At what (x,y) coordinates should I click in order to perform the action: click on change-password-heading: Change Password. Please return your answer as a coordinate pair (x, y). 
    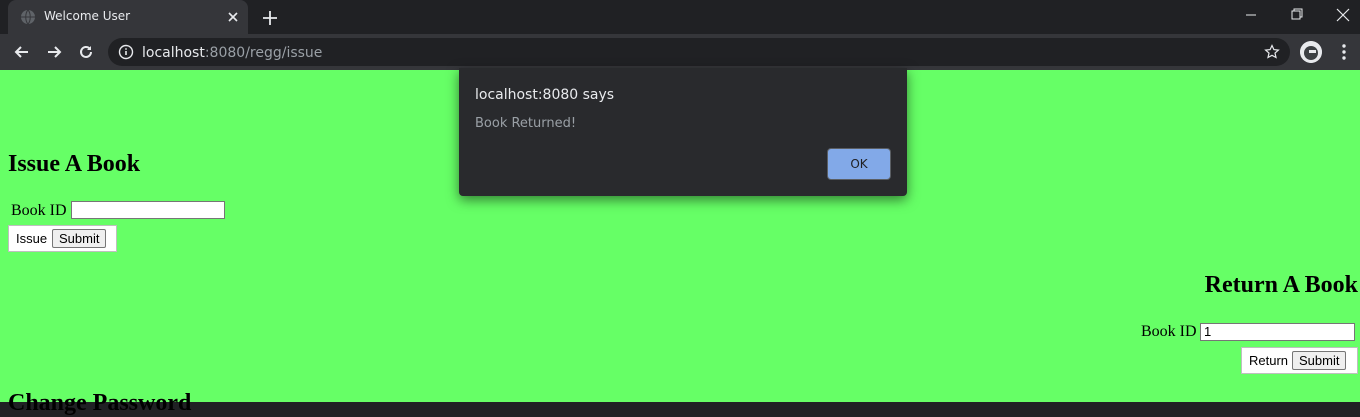
    Looking at the image, I should click on (100, 403).